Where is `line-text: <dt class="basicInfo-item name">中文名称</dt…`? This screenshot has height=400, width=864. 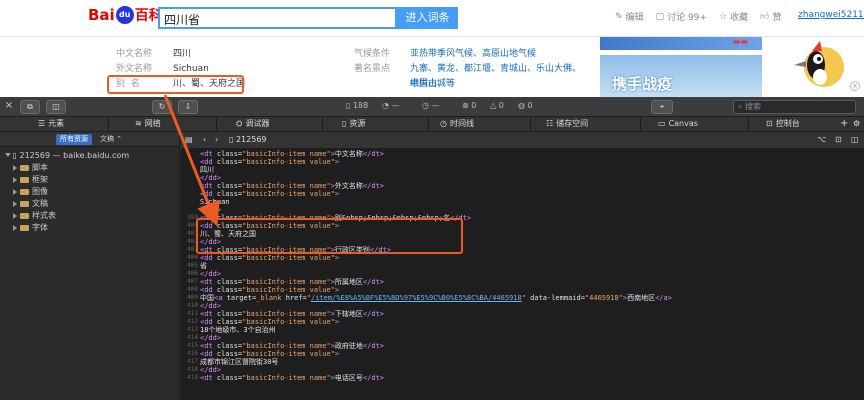 line-text: <dt class="basicInfo-item name">中文名称</dt… is located at coordinates (292, 154).